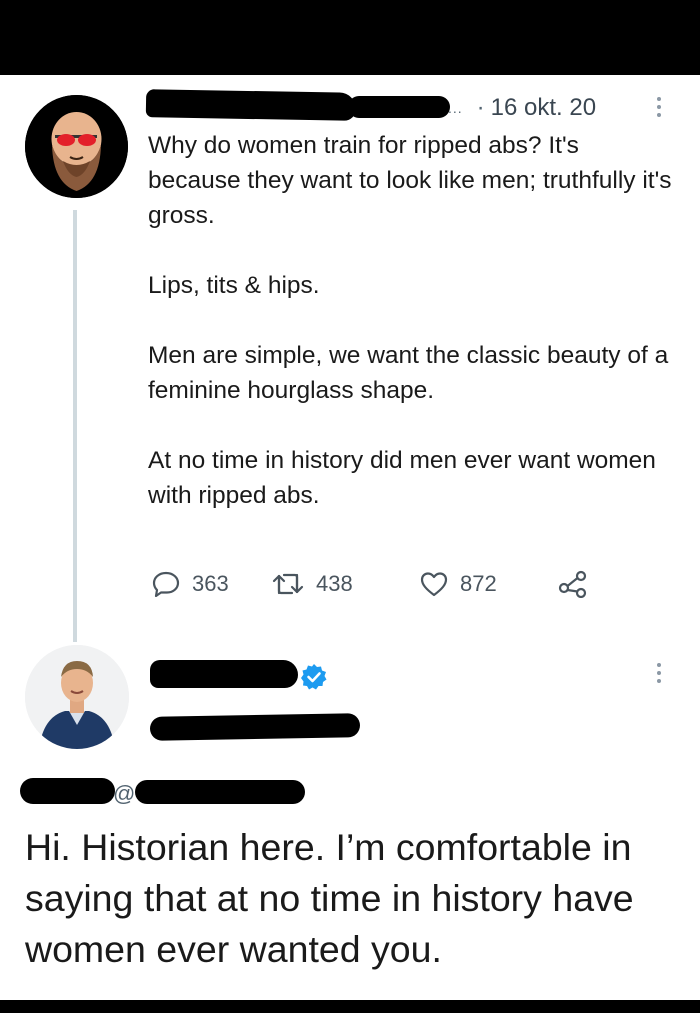 This screenshot has width=700, height=1013. I want to click on tweet-date: 16 okt. 20, so click(543, 108).